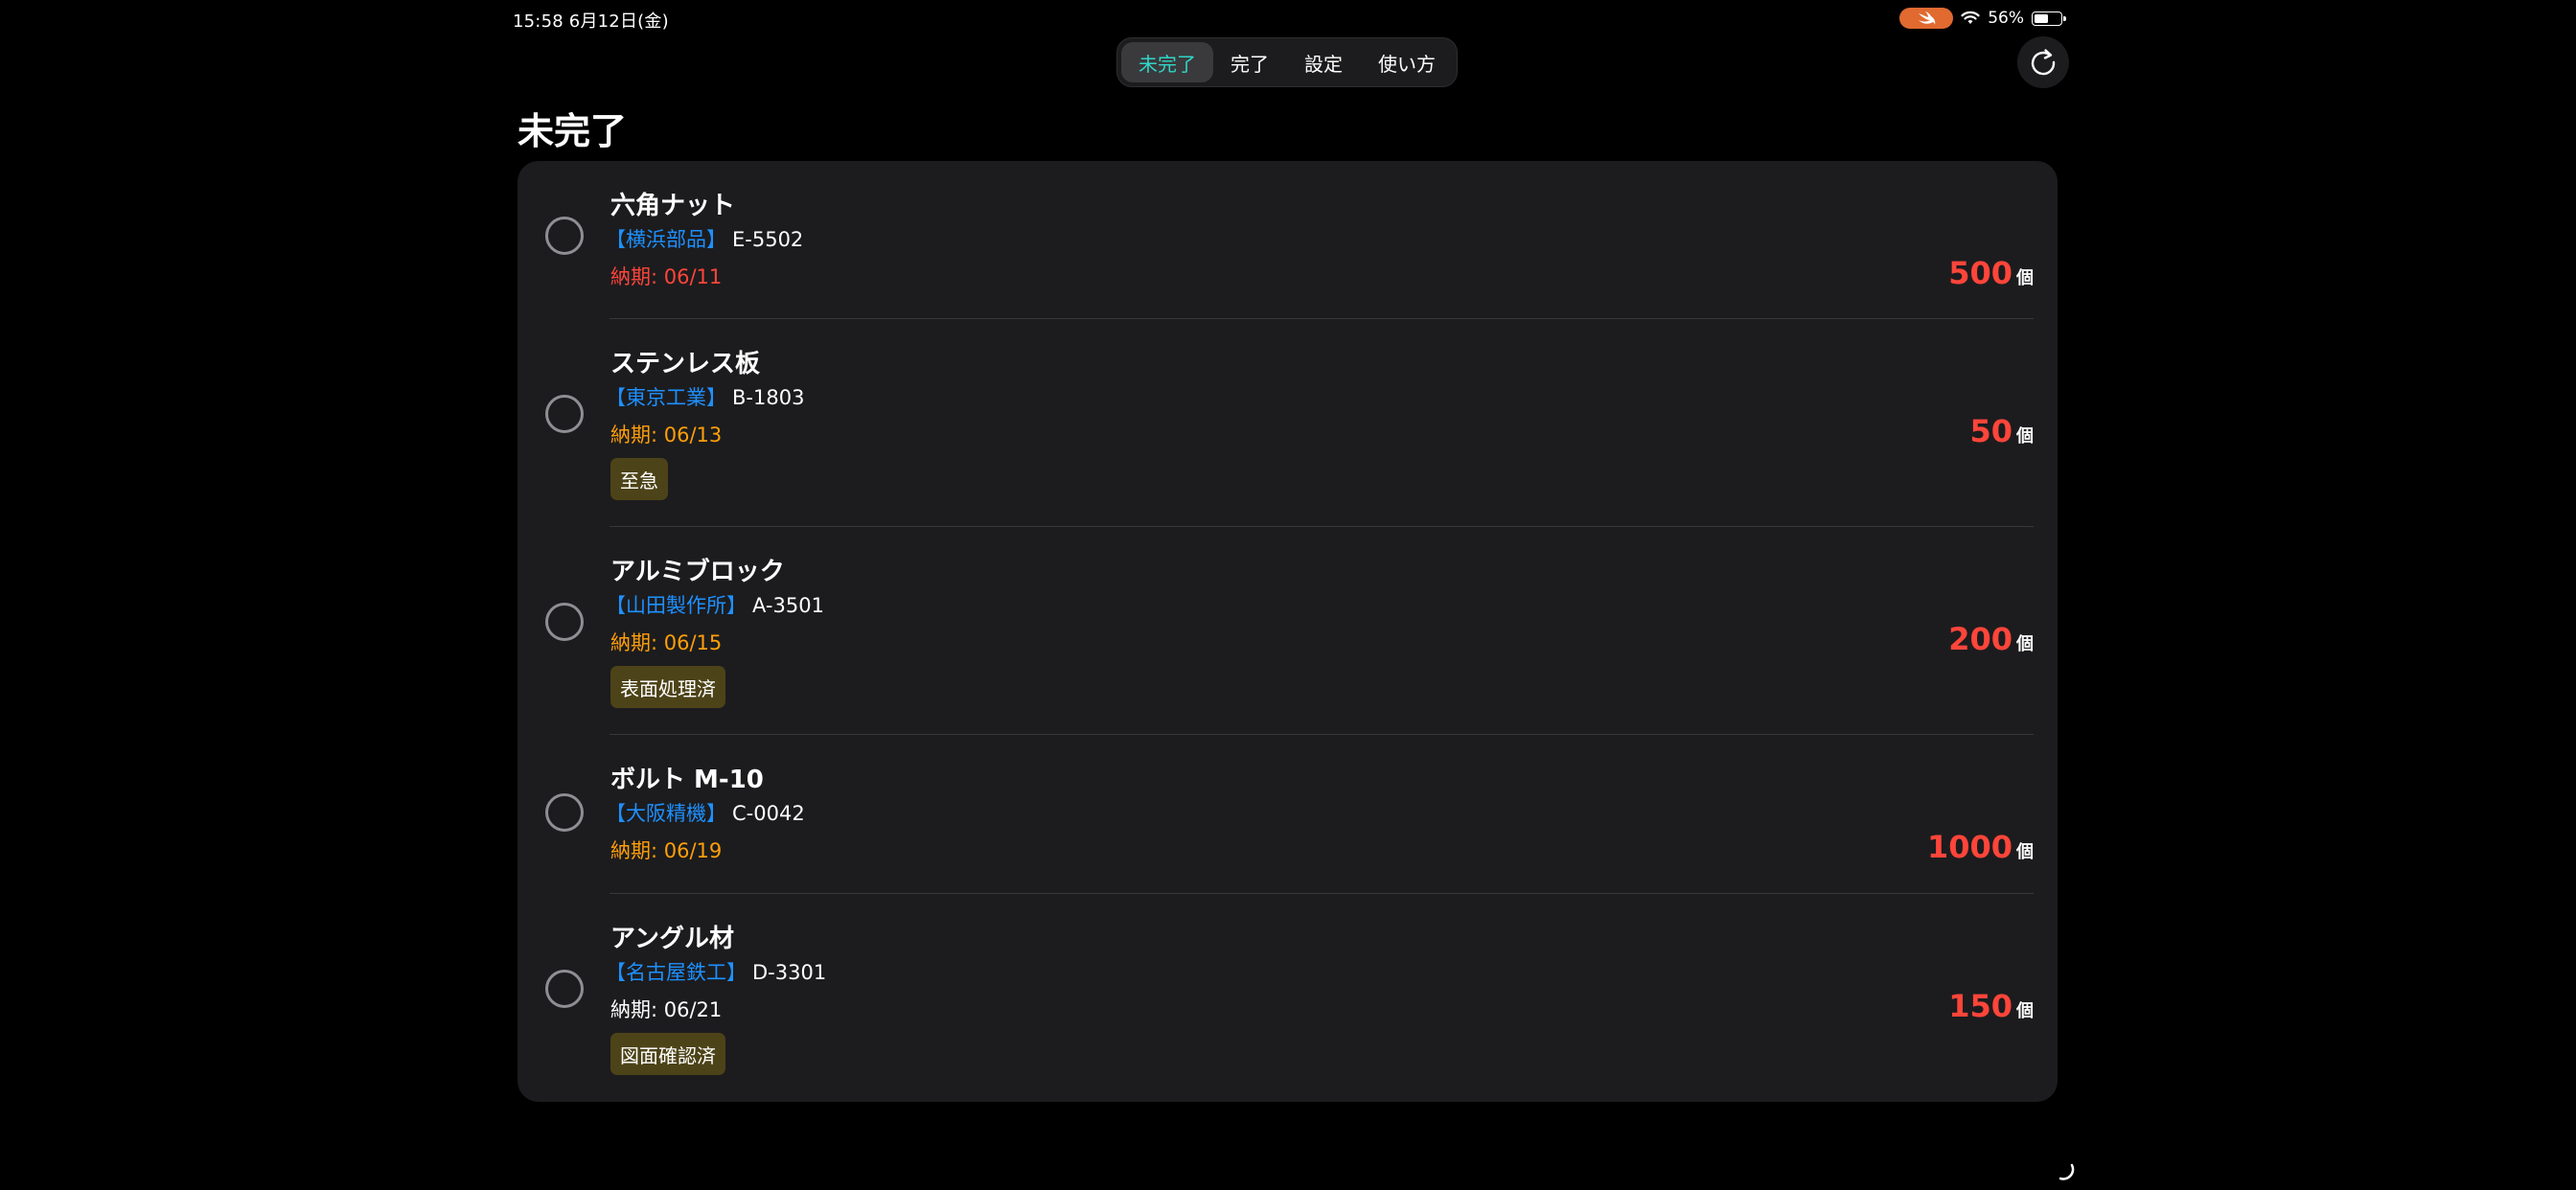  I want to click on part-code: D-3301, so click(789, 973).